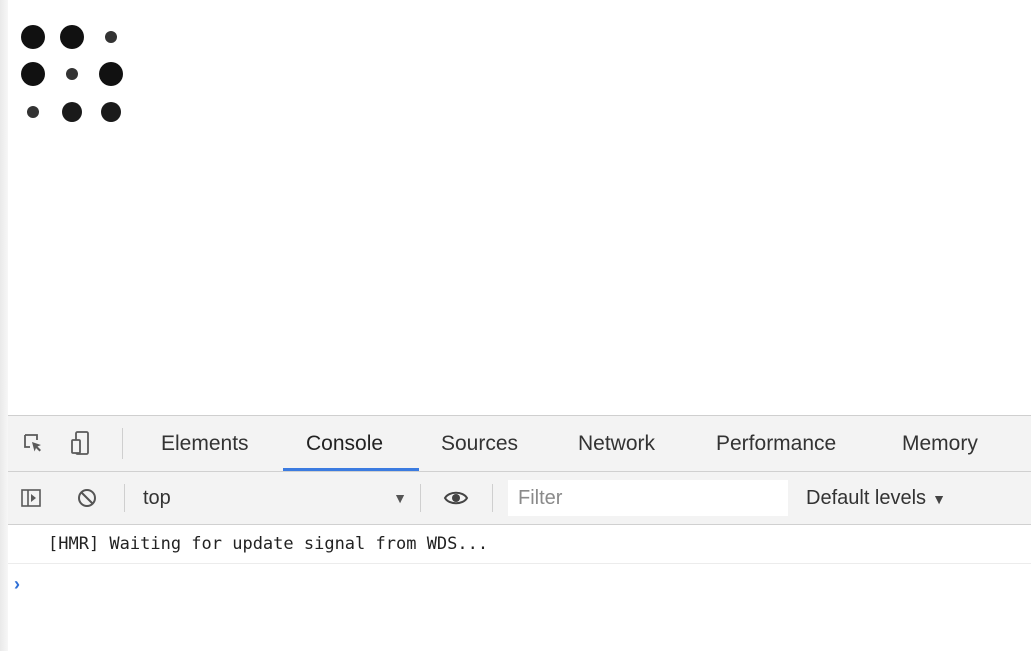 This screenshot has width=1031, height=651. Describe the element at coordinates (205, 443) in the screenshot. I see `tab-elements: Elements` at that location.